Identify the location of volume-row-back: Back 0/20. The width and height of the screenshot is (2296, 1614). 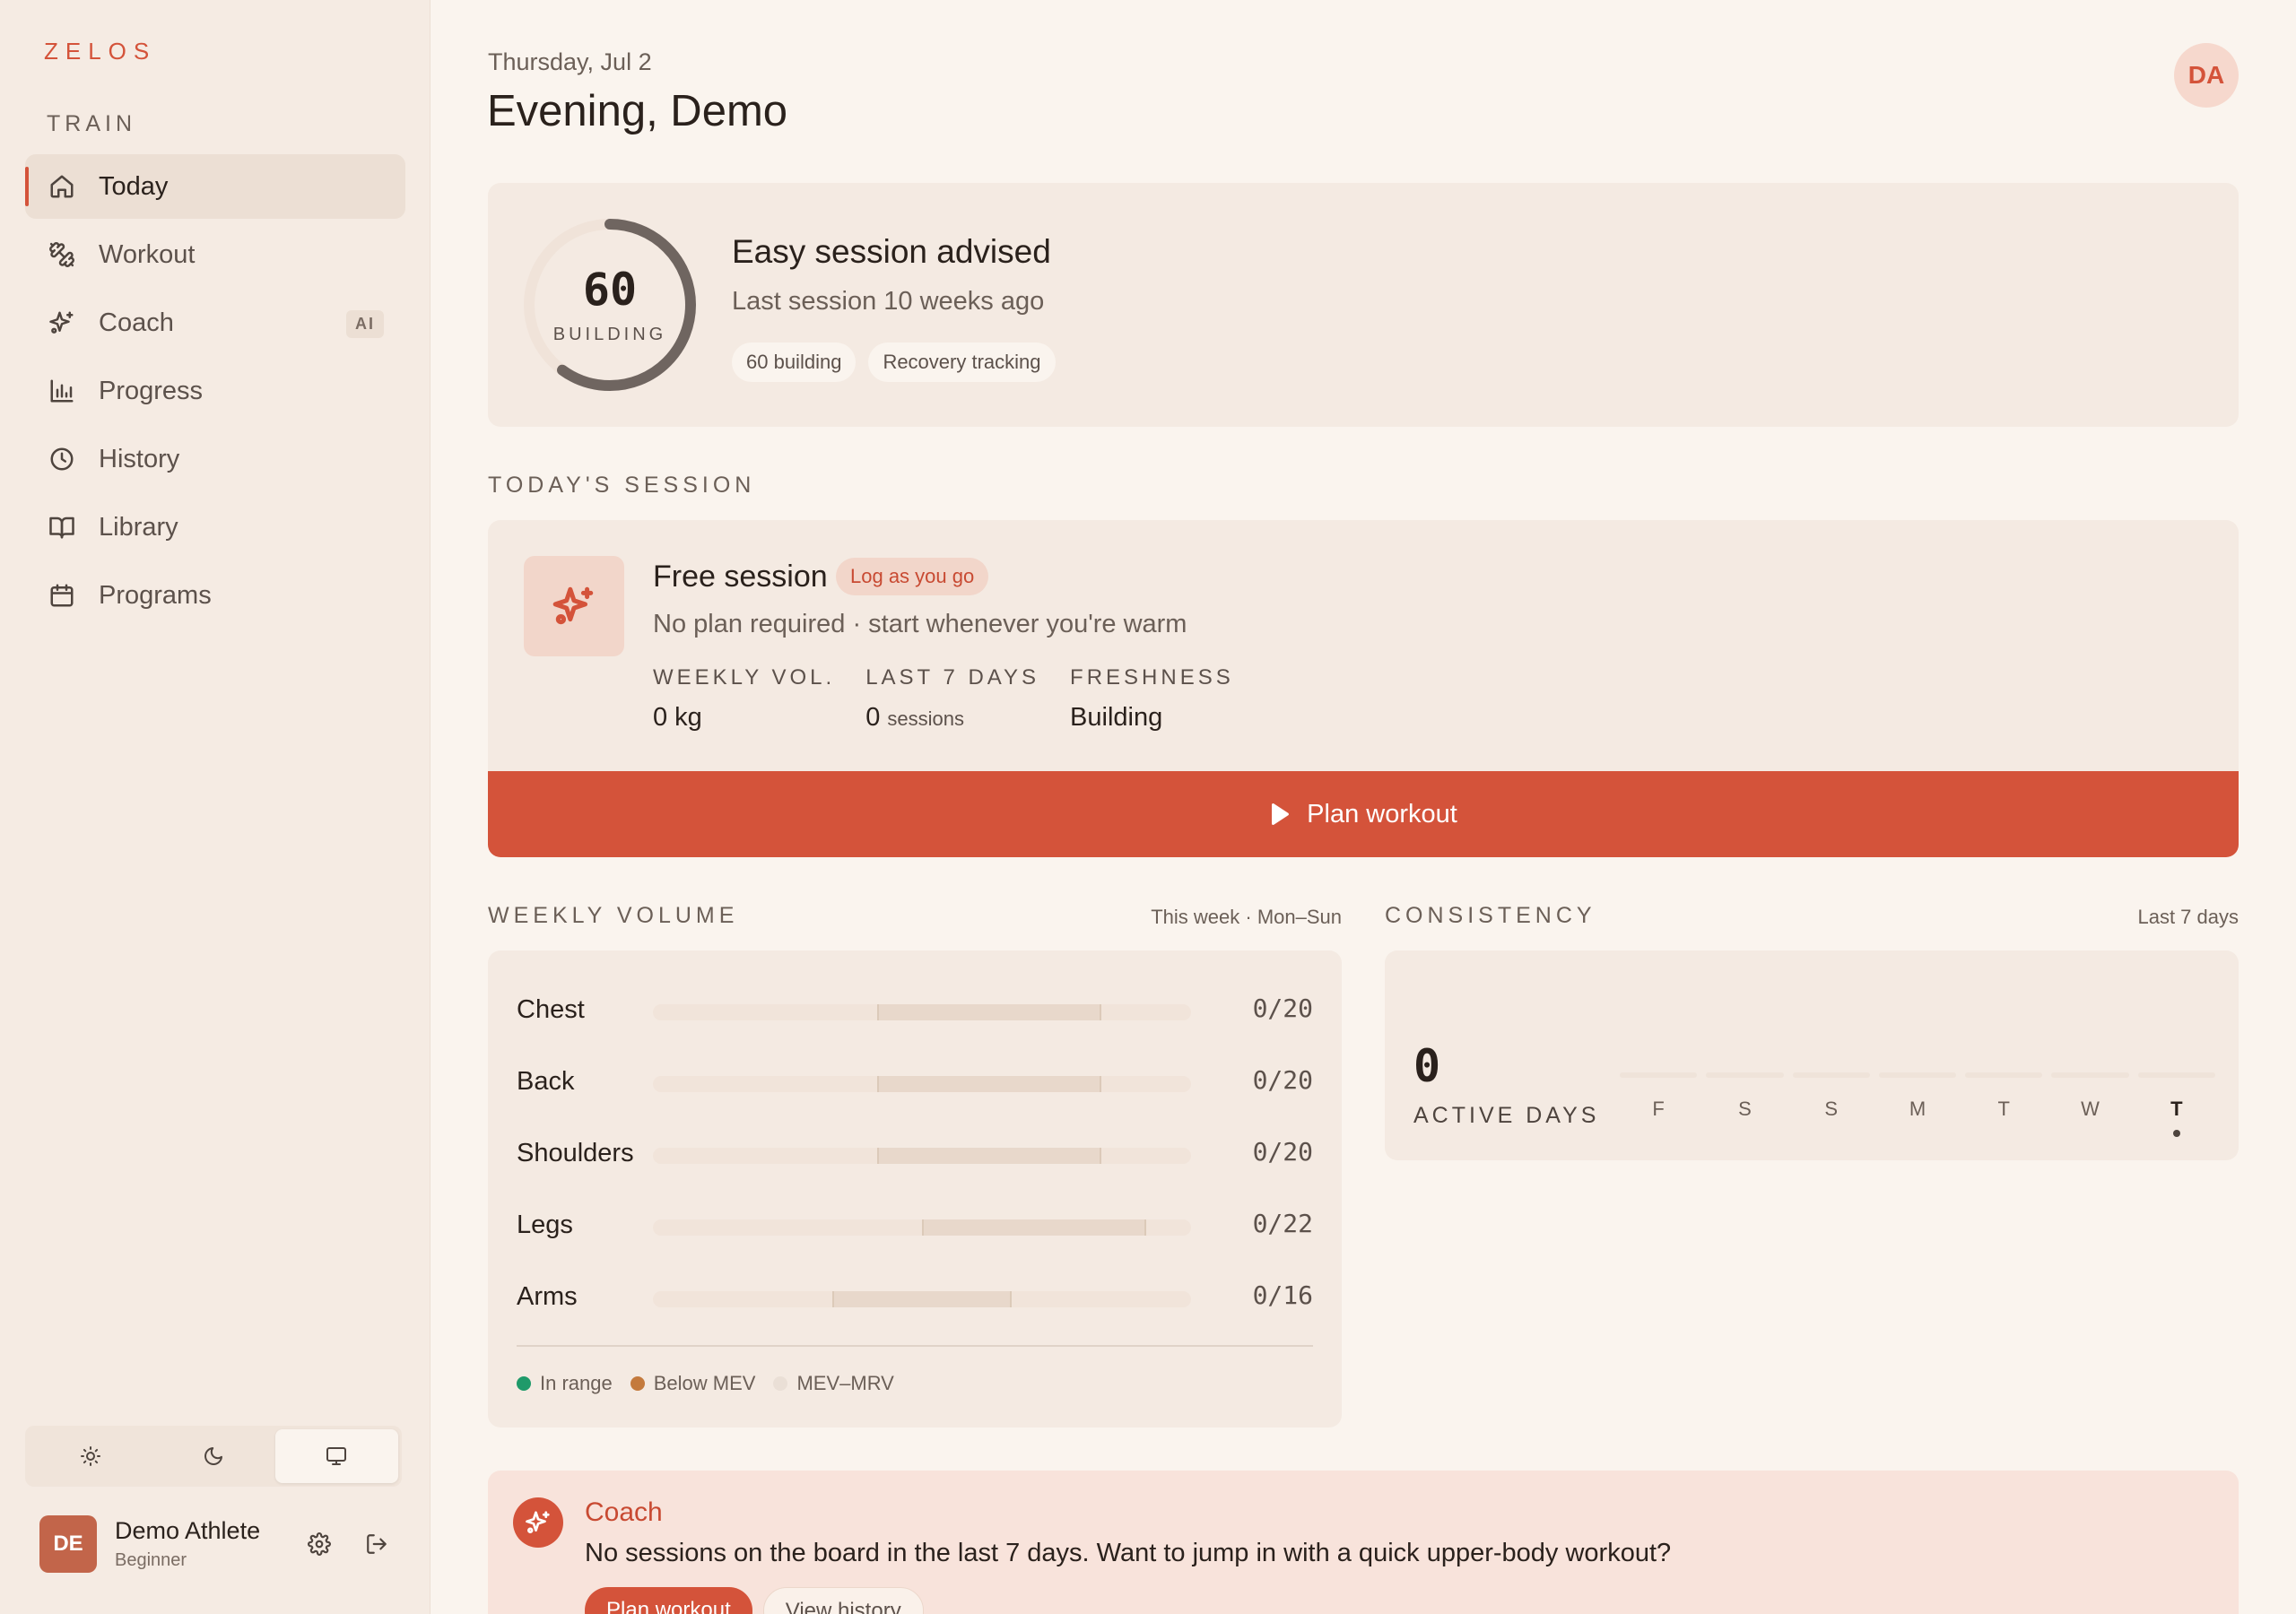
(915, 1081).